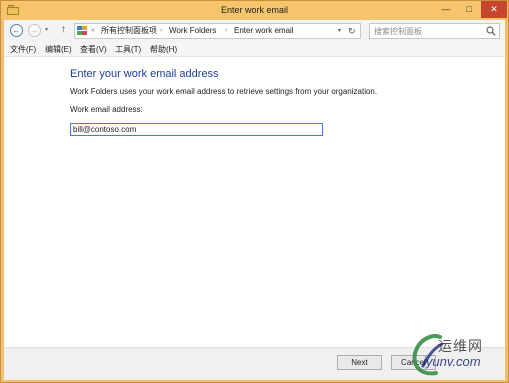 This screenshot has height=383, width=509. Describe the element at coordinates (106, 109) in the screenshot. I see `email-field-label: Work email address:` at that location.